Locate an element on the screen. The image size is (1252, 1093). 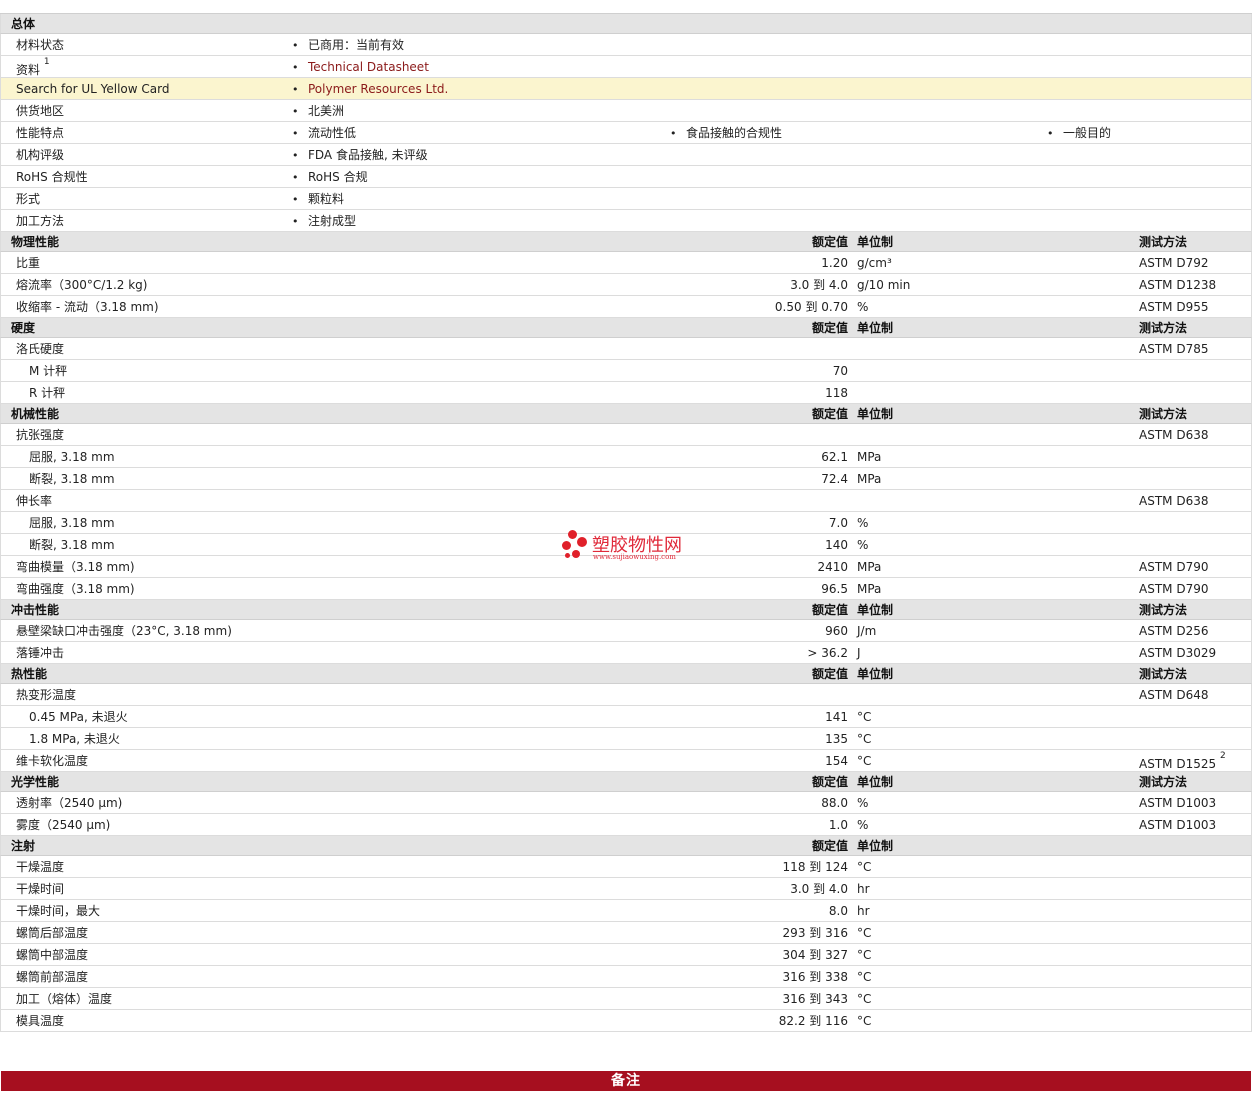
property-label: R 计秤 is located at coordinates (47, 393).